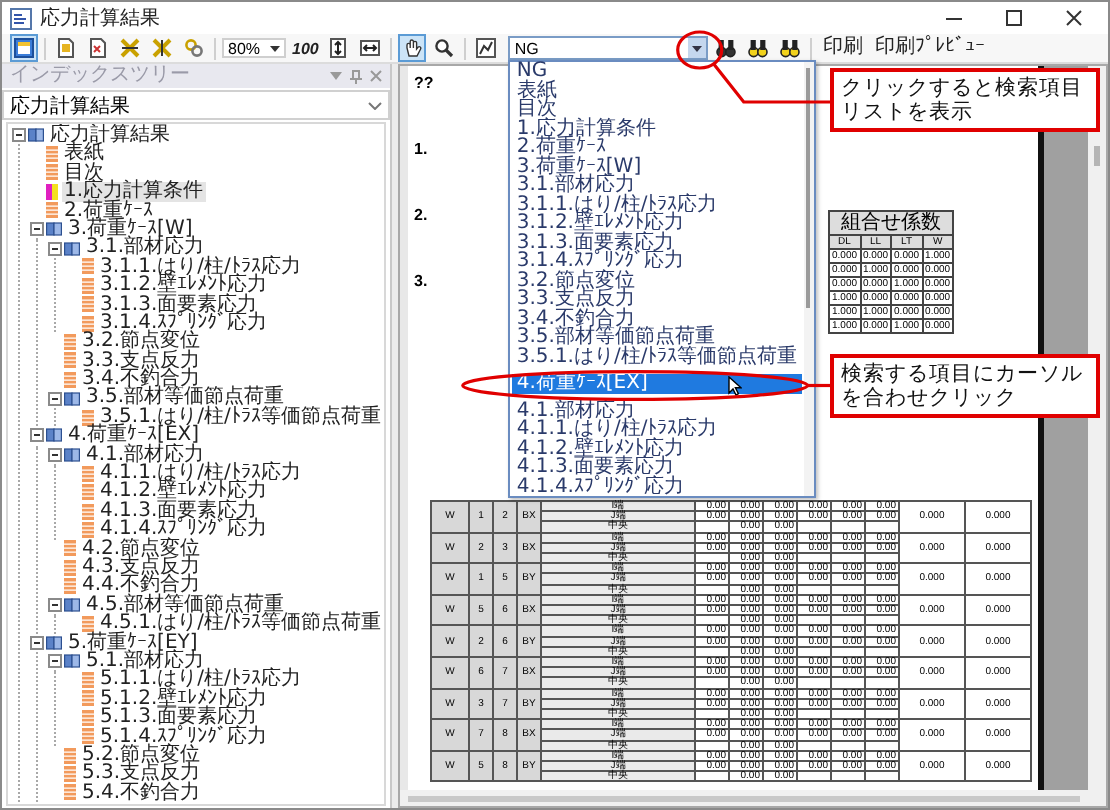 Image resolution: width=1110 pixels, height=810 pixels. What do you see at coordinates (240, 624) in the screenshot?
I see `tree-item: 4.5.1.はり/柱/ﾄﾗｽ等価節点荷重` at bounding box center [240, 624].